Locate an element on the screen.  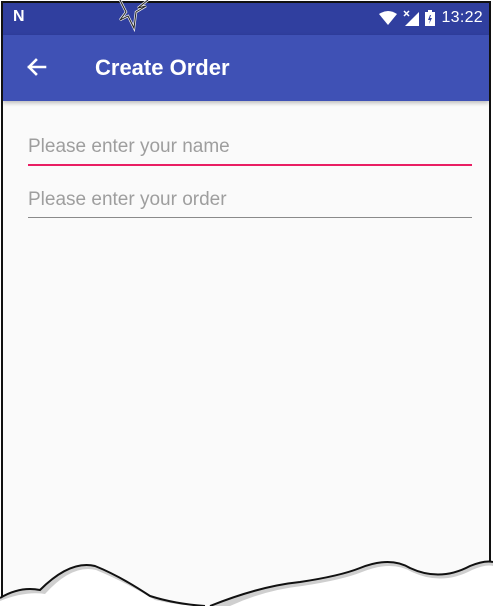
battery-icon is located at coordinates (430, 18).